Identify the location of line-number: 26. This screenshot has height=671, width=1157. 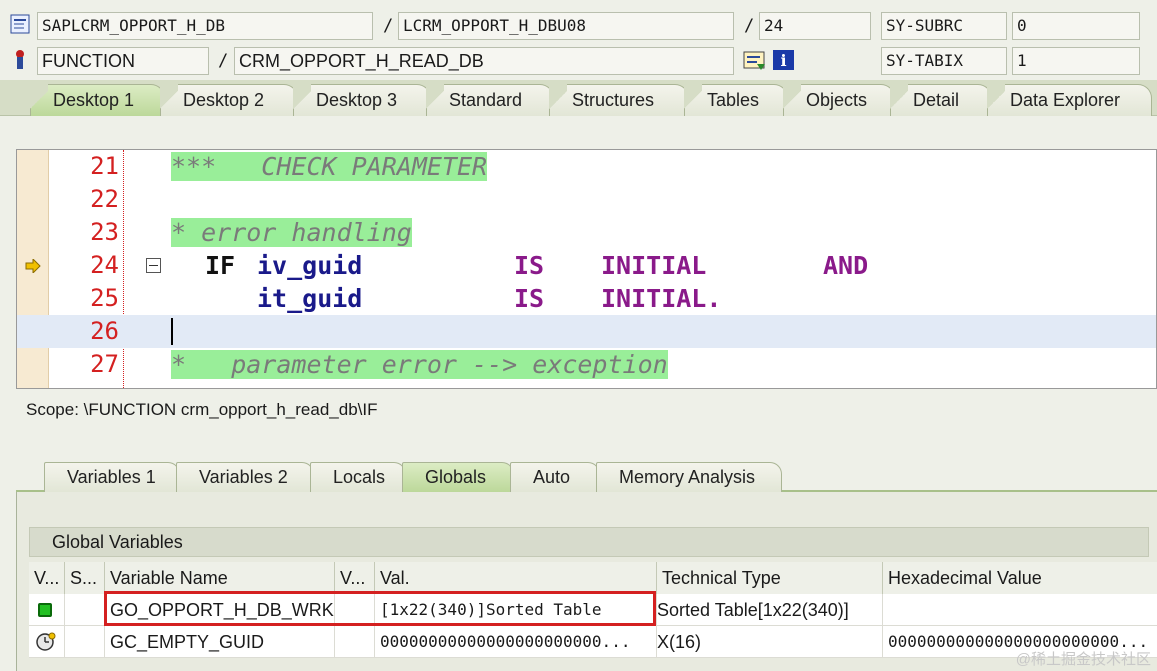
(104, 331).